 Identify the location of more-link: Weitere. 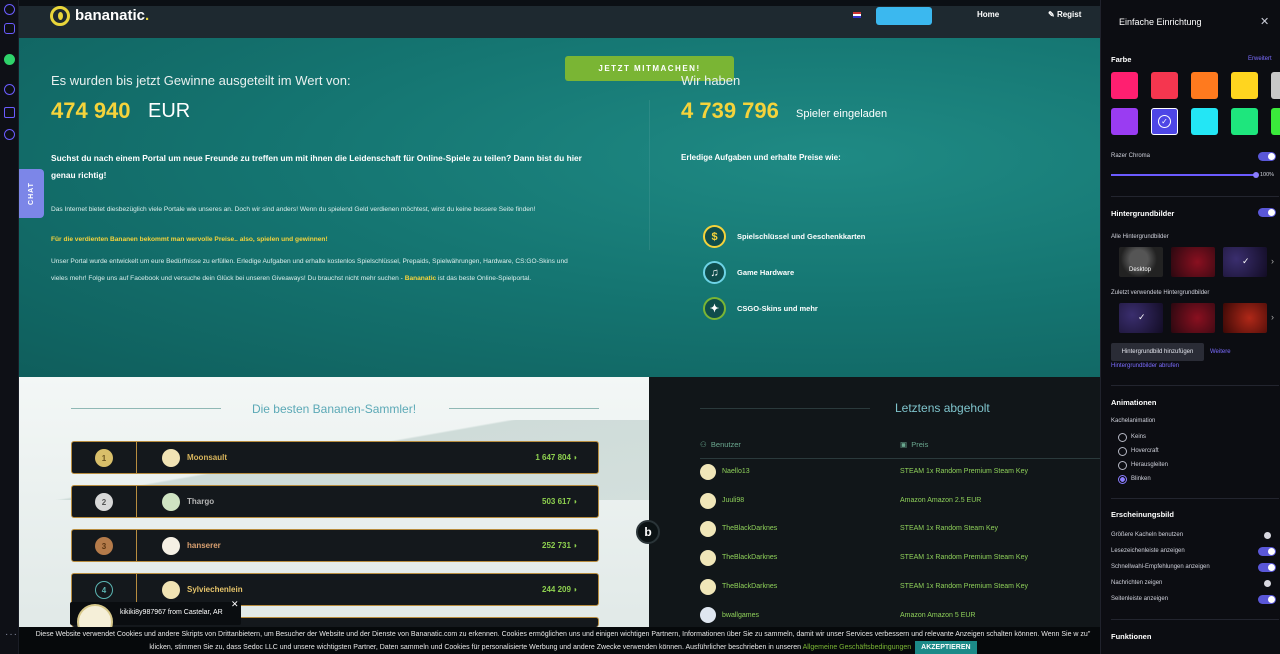
(1220, 352).